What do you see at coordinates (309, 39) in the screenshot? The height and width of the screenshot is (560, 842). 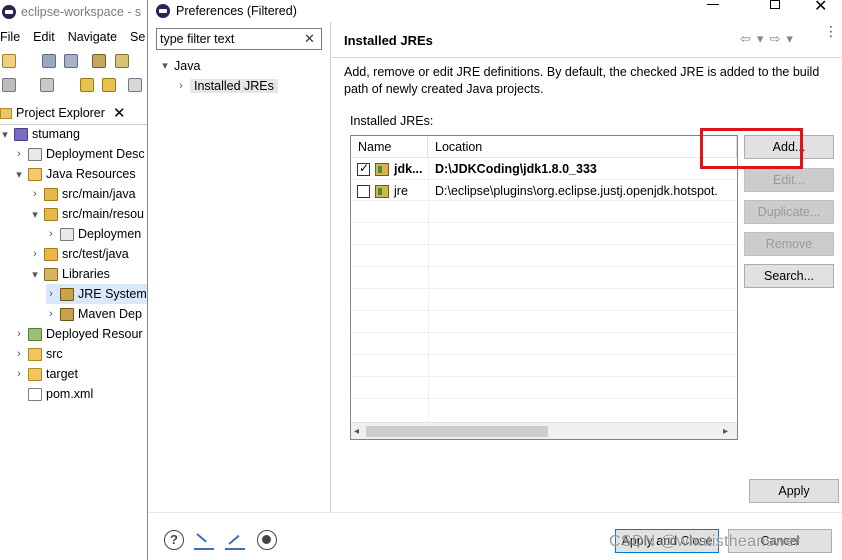 I see `clear-filter-icon: ✕` at bounding box center [309, 39].